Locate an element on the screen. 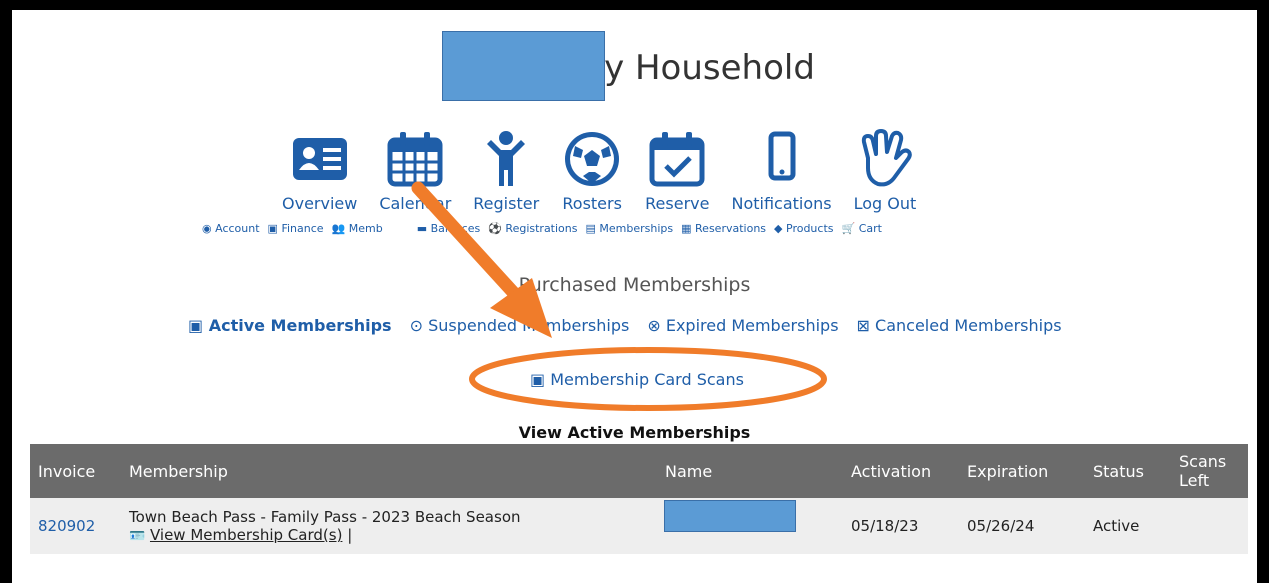 Image resolution: width=1269 pixels, height=583 pixels. tag-icon: ◆ is located at coordinates (778, 228).